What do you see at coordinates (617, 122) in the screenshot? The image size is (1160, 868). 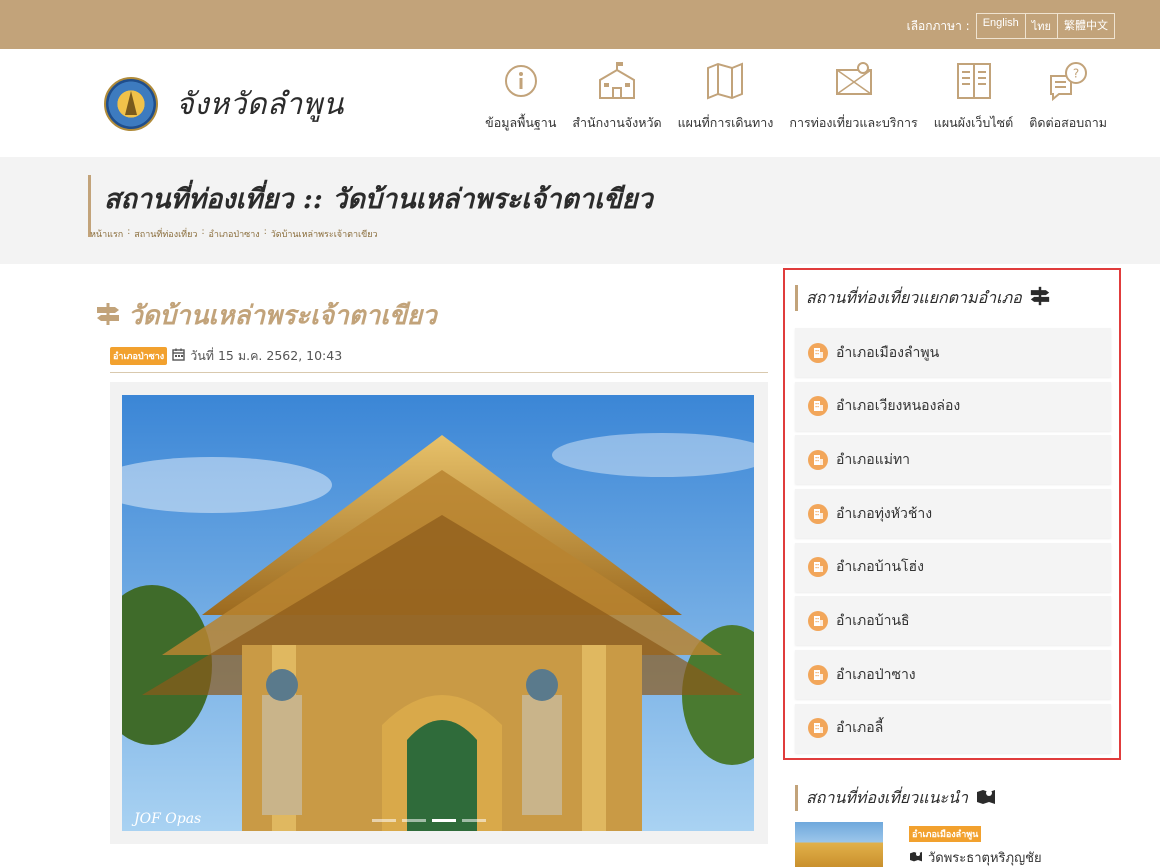 I see `nav-label: สำนักงานจังหวัด` at bounding box center [617, 122].